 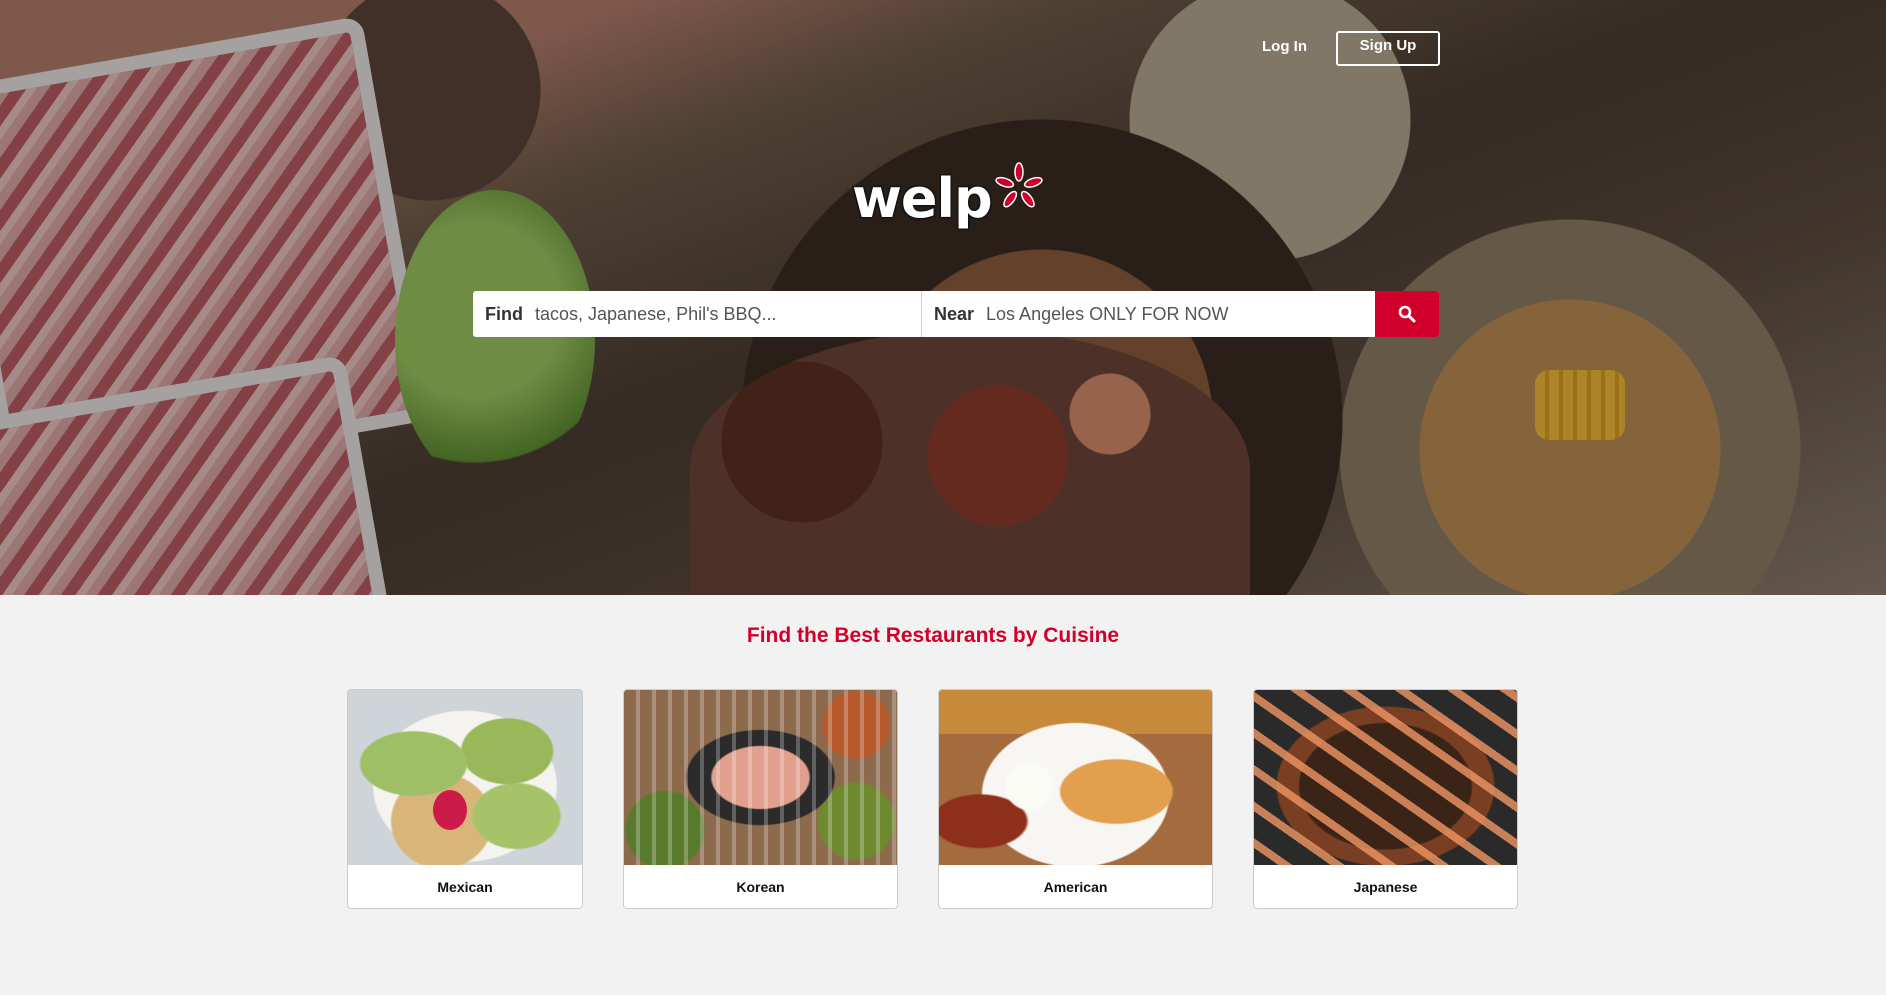 I want to click on find-field: Find, so click(x=697, y=314).